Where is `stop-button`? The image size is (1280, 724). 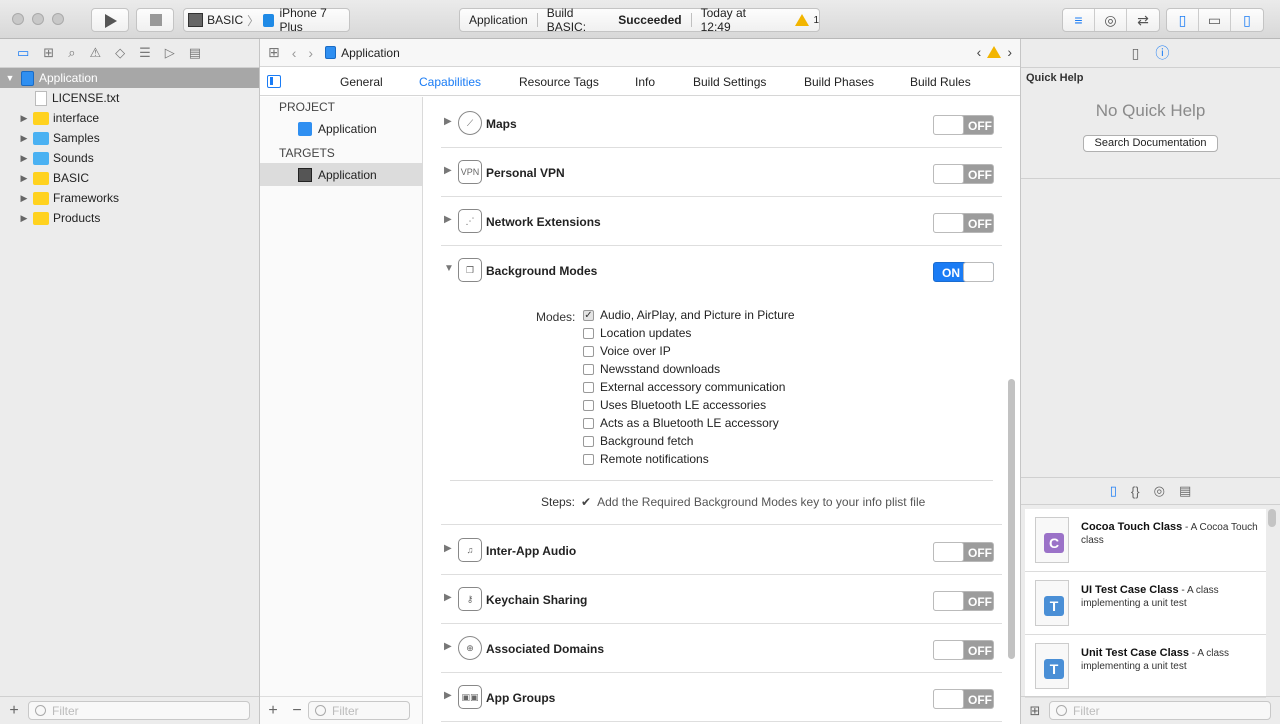 stop-button is located at coordinates (155, 20).